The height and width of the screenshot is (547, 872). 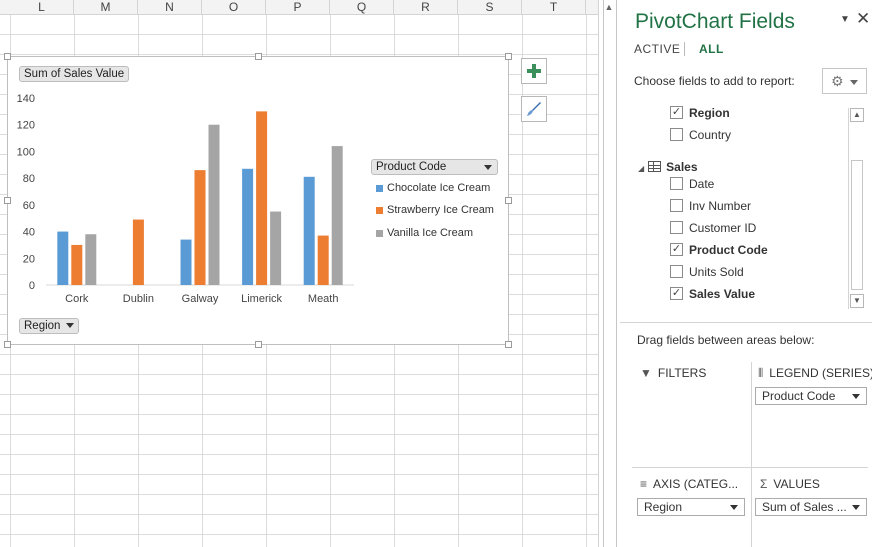 What do you see at coordinates (657, 49) in the screenshot?
I see `tab-active: ACTIVE` at bounding box center [657, 49].